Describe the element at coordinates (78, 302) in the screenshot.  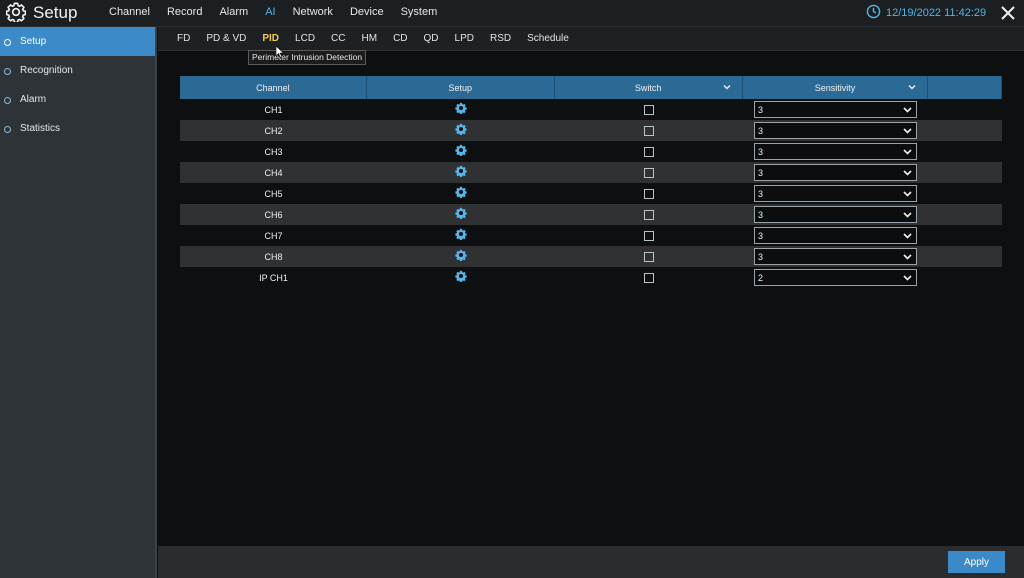
I see `sidebar: Setup Recognition Alarm Statistics` at that location.